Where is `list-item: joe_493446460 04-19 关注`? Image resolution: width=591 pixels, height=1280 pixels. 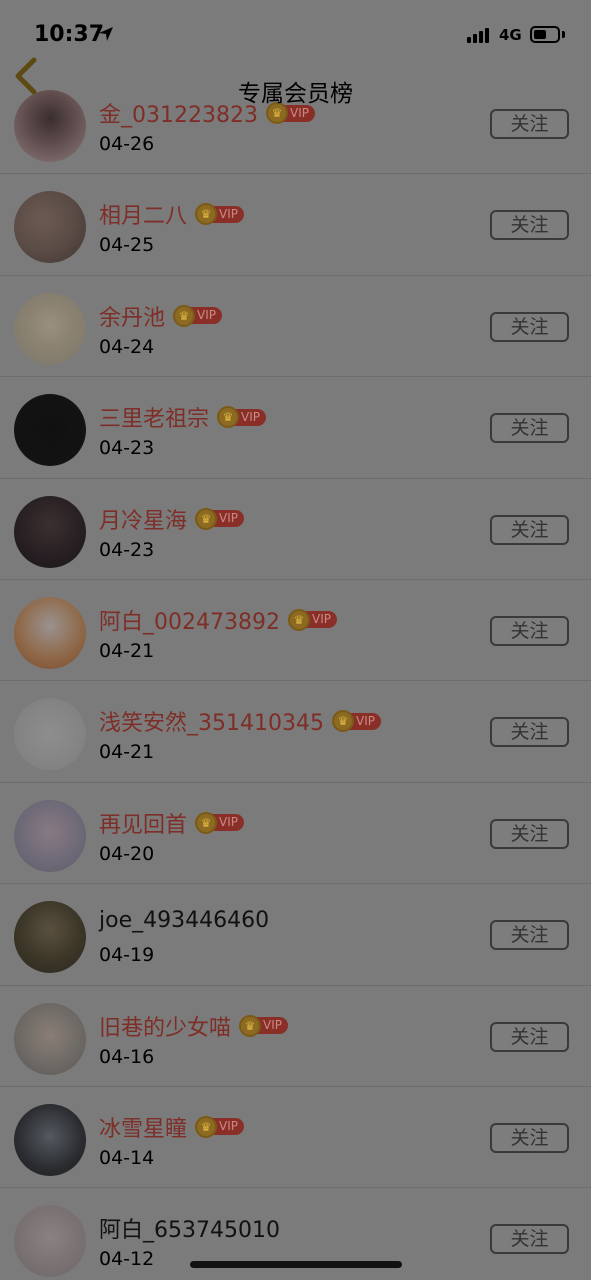
list-item: joe_493446460 04-19 关注 is located at coordinates (295, 935).